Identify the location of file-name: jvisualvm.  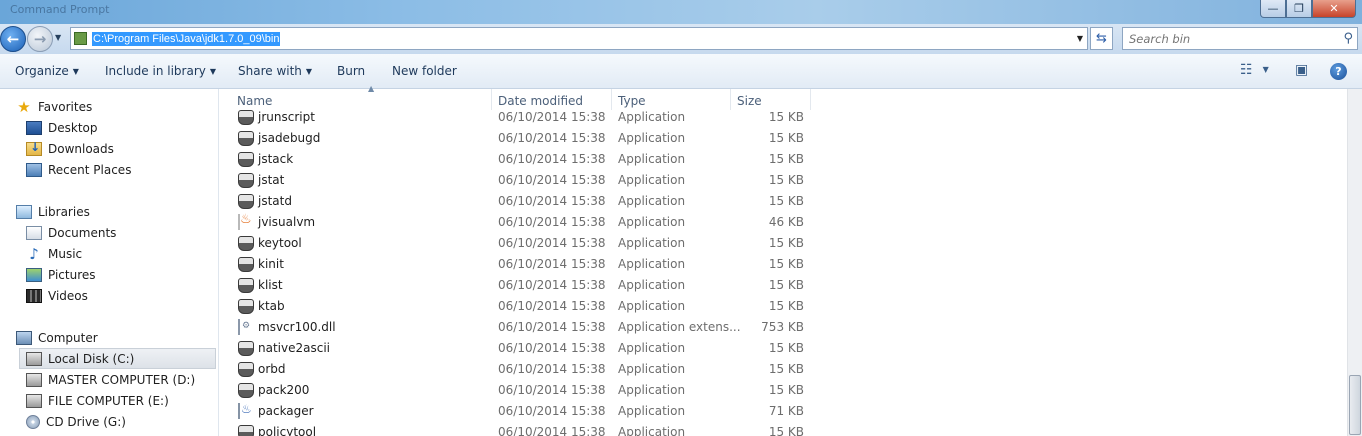
(287, 222).